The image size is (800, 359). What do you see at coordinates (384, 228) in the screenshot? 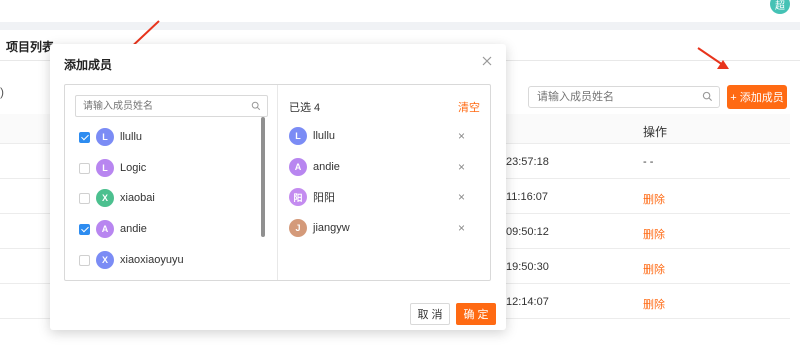
I see `selected-item: J jiangyw ×` at bounding box center [384, 228].